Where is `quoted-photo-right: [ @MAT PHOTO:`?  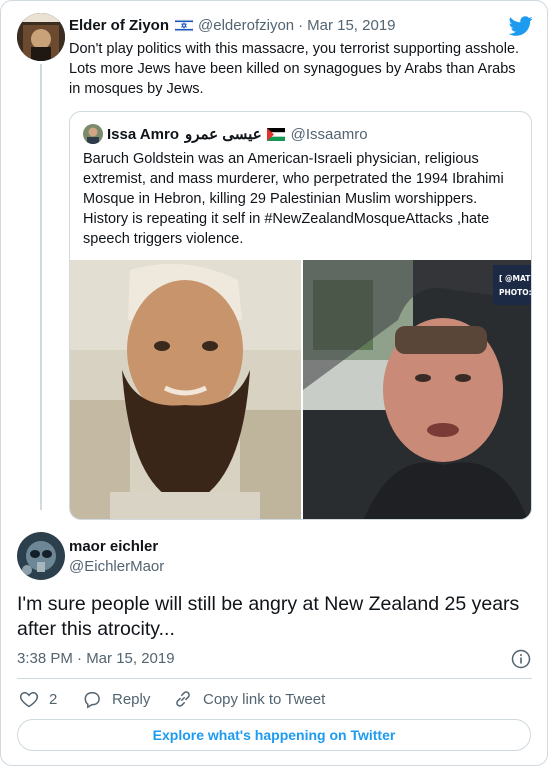 quoted-photo-right: [ @MAT PHOTO: is located at coordinates (417, 389).